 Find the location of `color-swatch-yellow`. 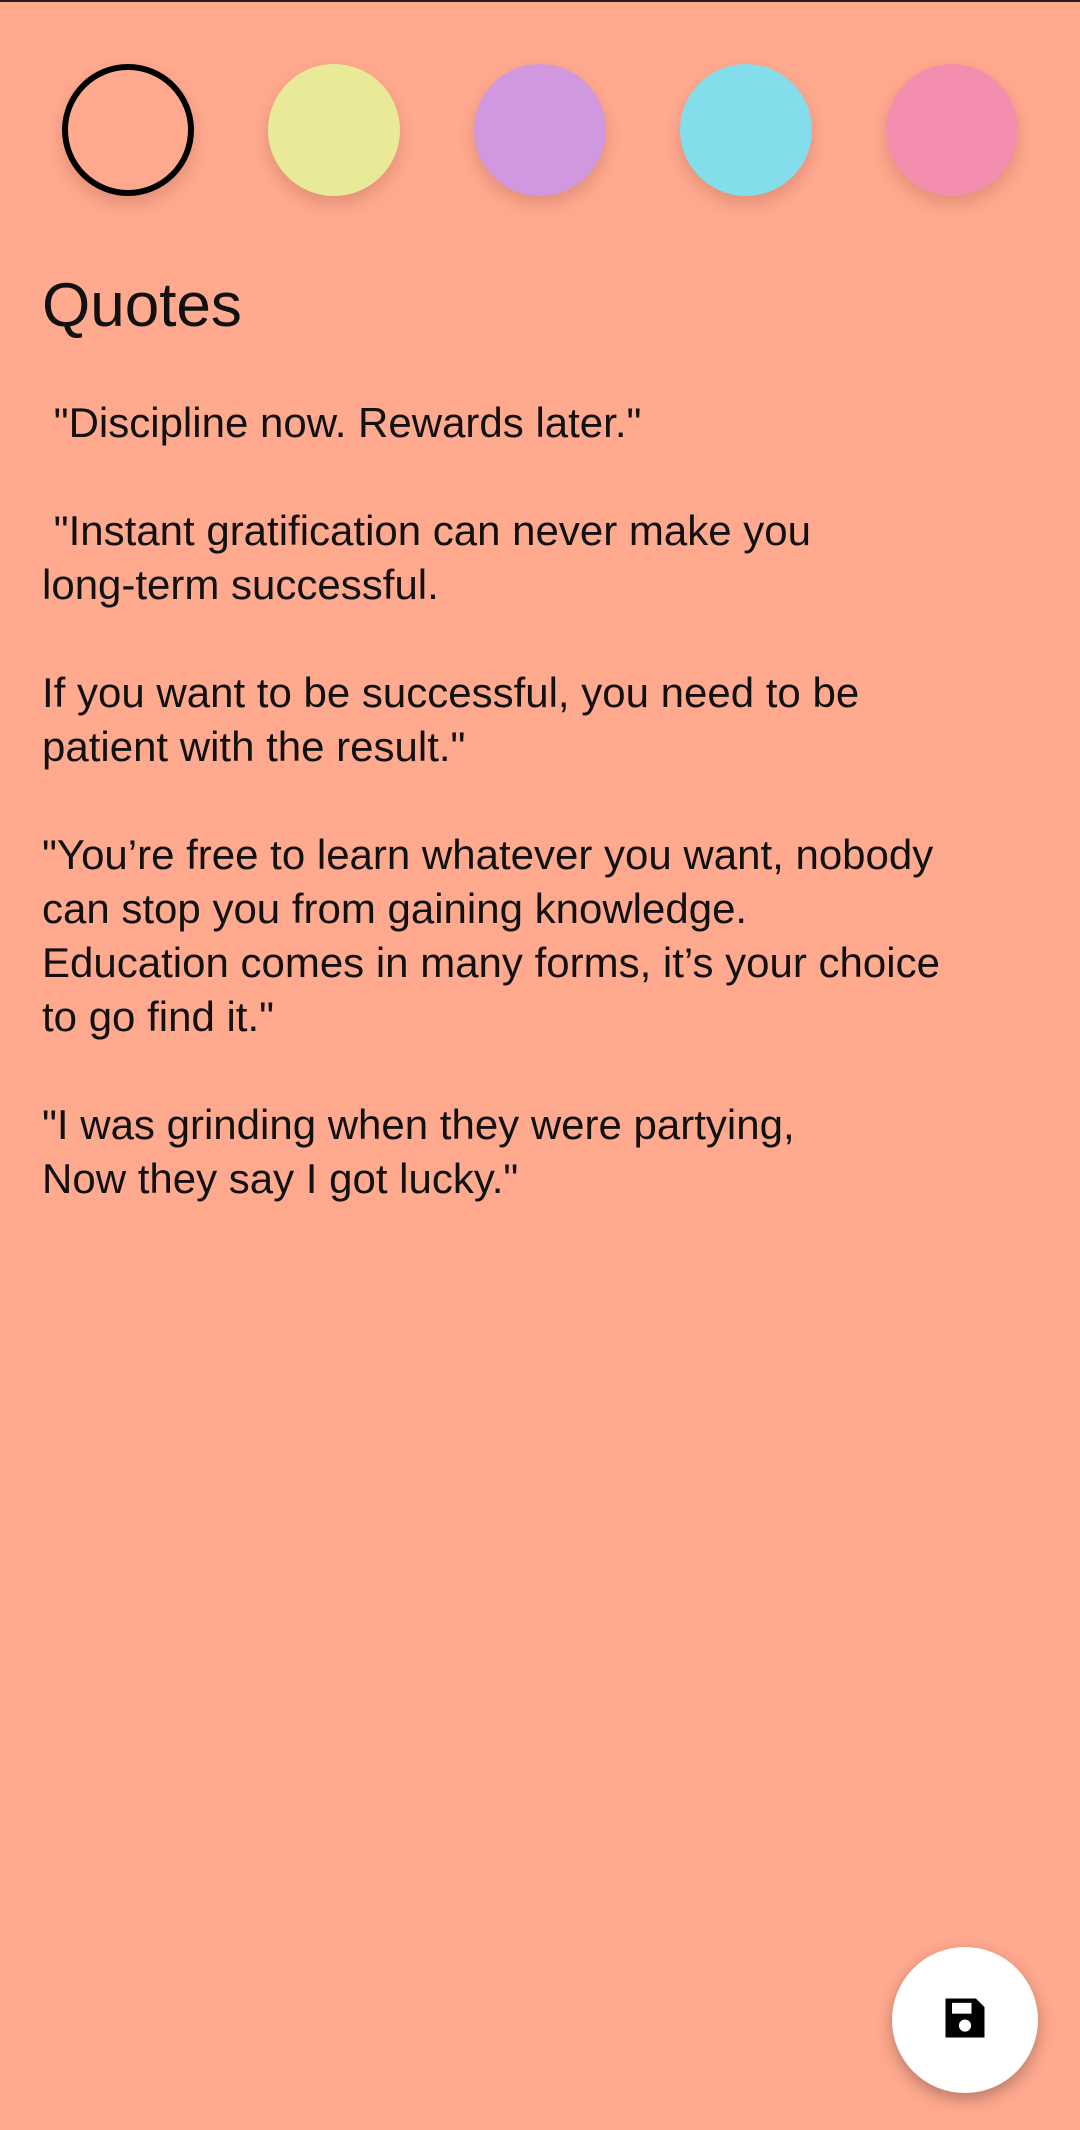

color-swatch-yellow is located at coordinates (334, 130).